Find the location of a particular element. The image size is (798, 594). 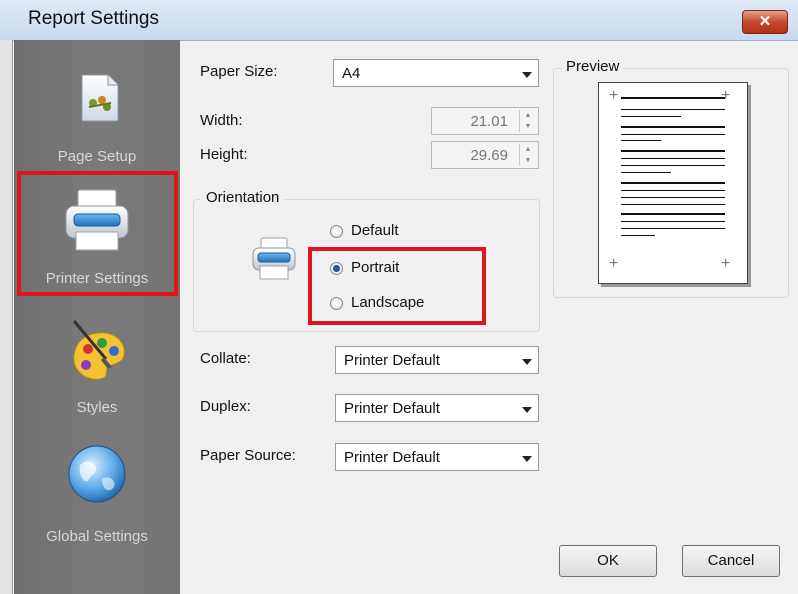

ok-button: OK is located at coordinates (608, 561).